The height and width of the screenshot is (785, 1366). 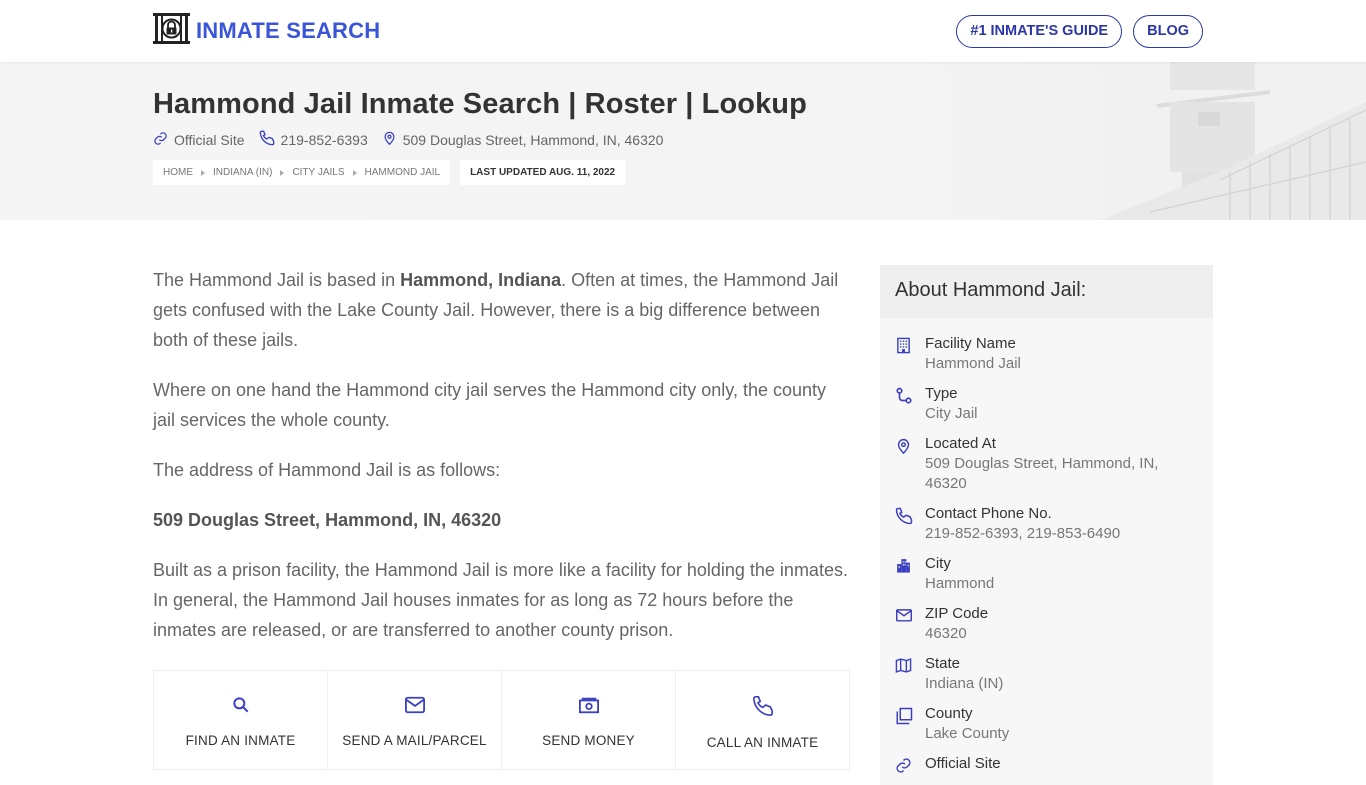 What do you see at coordinates (415, 720) in the screenshot?
I see `send-mail-button: SEND A MAIL/PARCEL` at bounding box center [415, 720].